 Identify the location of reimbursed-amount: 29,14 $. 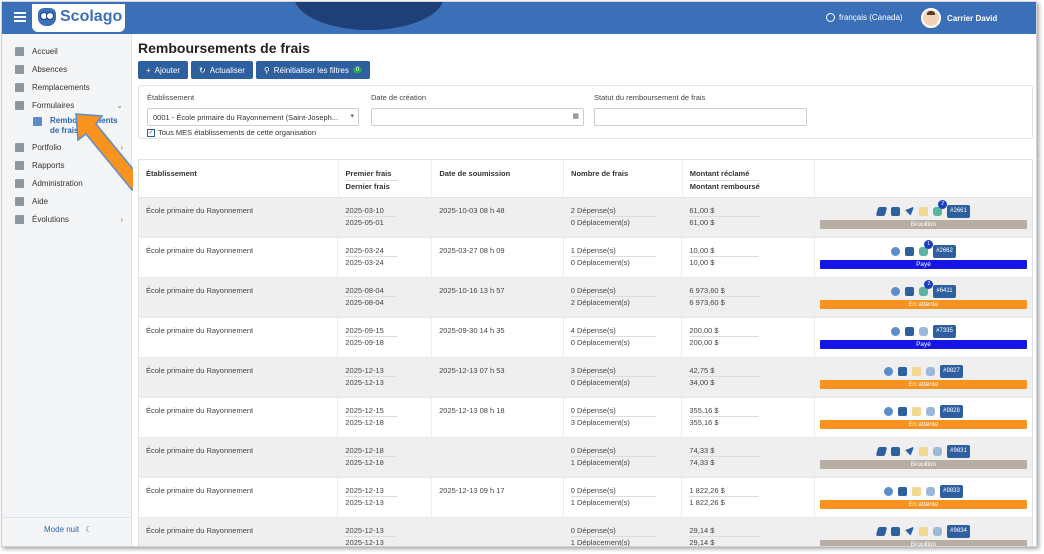
(702, 542).